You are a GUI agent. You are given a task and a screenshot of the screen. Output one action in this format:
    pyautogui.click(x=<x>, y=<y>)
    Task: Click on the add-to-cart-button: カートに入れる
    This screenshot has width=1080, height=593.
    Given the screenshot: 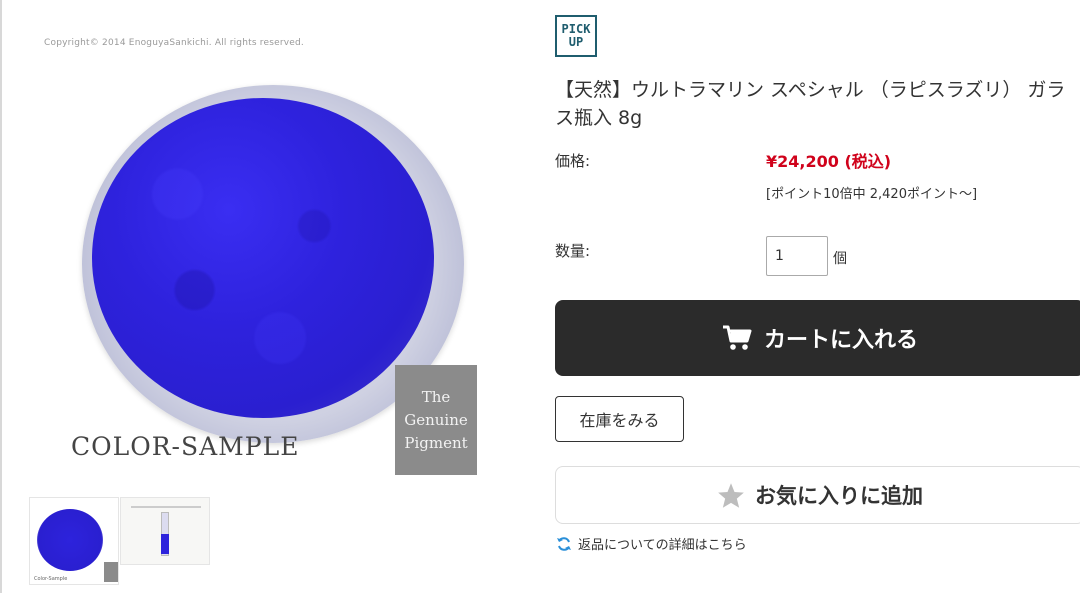 What is the action you would take?
    pyautogui.click(x=817, y=338)
    